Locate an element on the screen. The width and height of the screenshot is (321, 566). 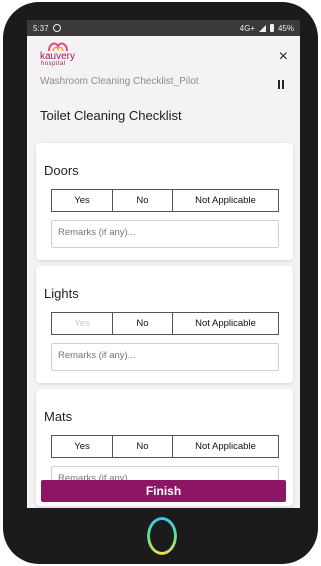
status-time: 5:37 is located at coordinates (41, 28).